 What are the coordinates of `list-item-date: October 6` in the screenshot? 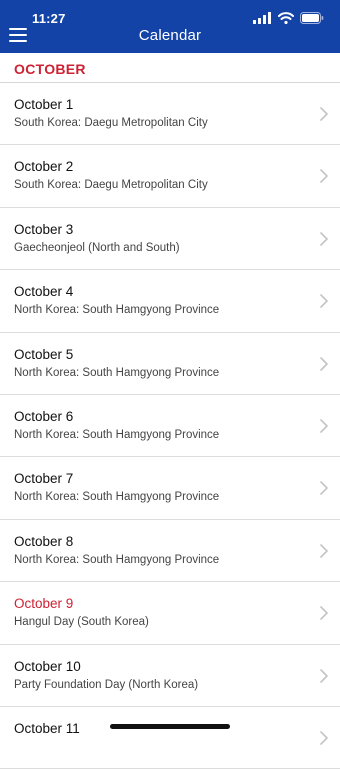 It's located at (44, 416).